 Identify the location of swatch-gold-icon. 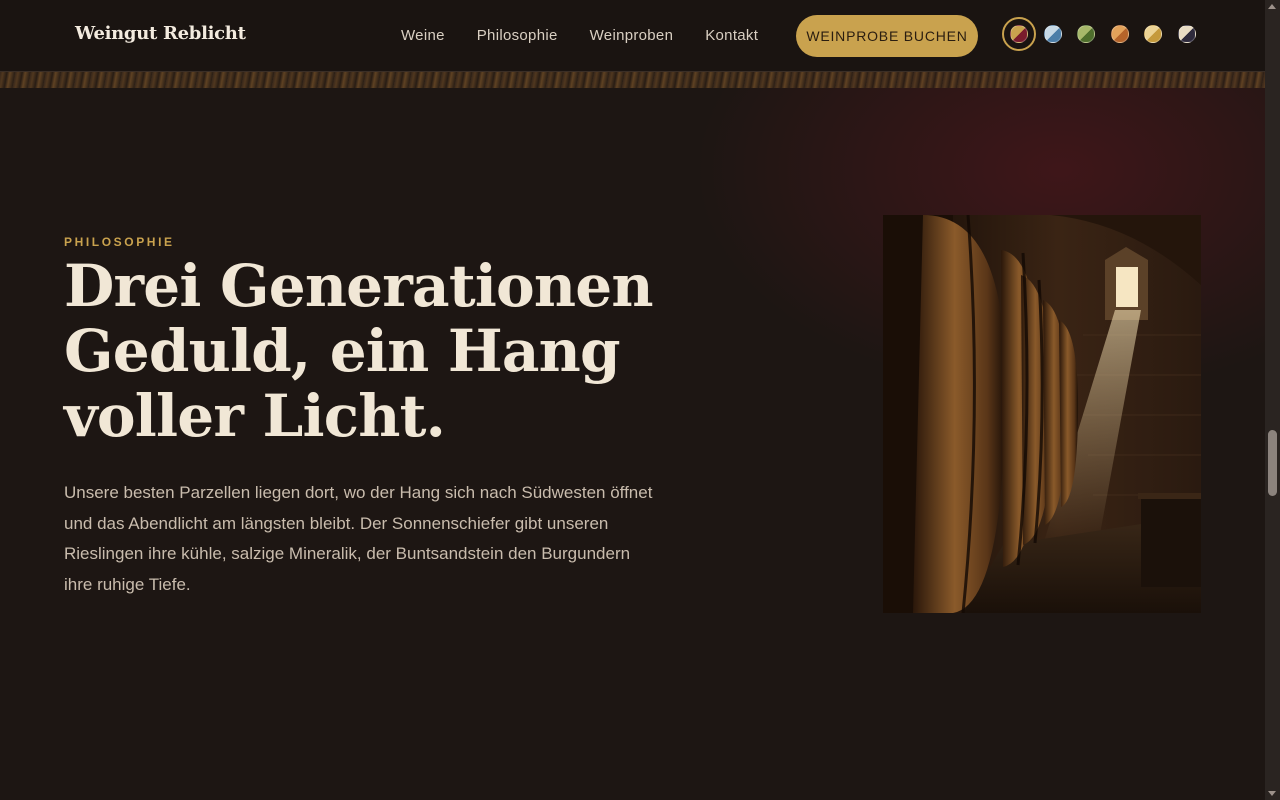
(1153, 34).